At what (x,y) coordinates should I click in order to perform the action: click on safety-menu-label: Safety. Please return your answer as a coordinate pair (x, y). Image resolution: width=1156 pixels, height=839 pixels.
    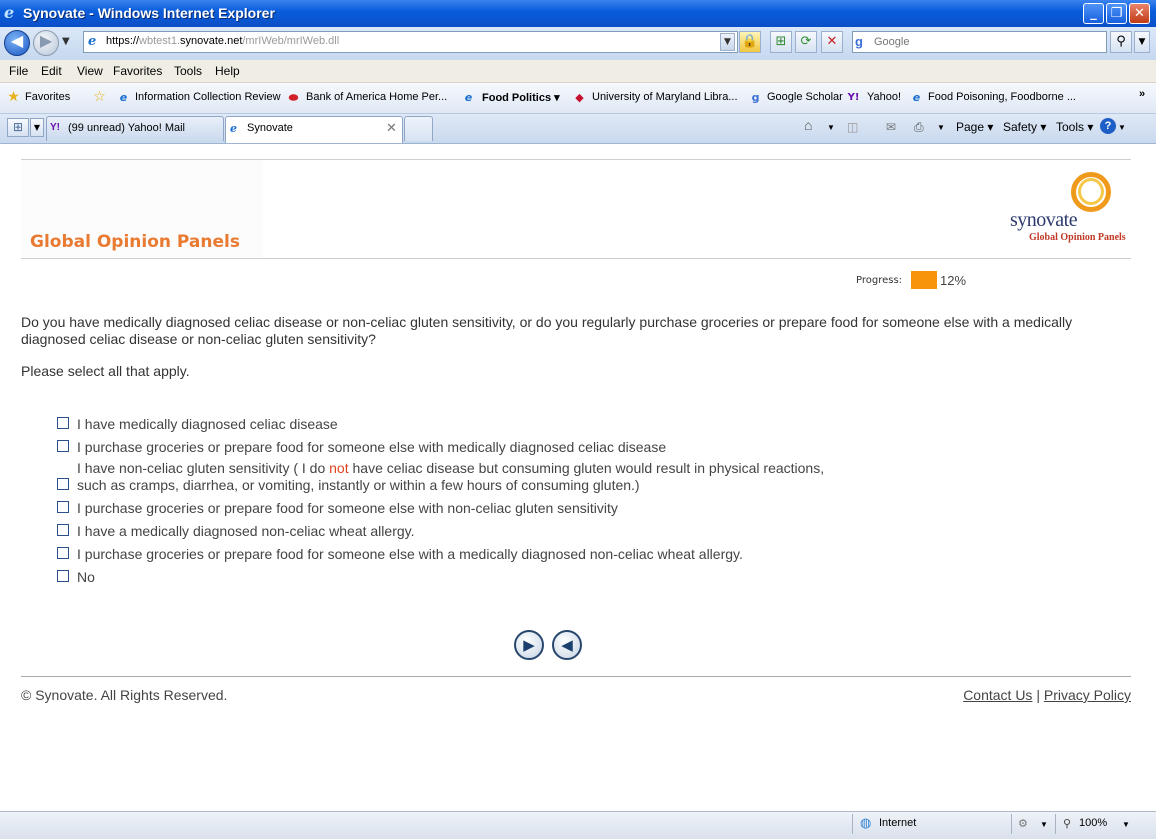
    Looking at the image, I should click on (1020, 127).